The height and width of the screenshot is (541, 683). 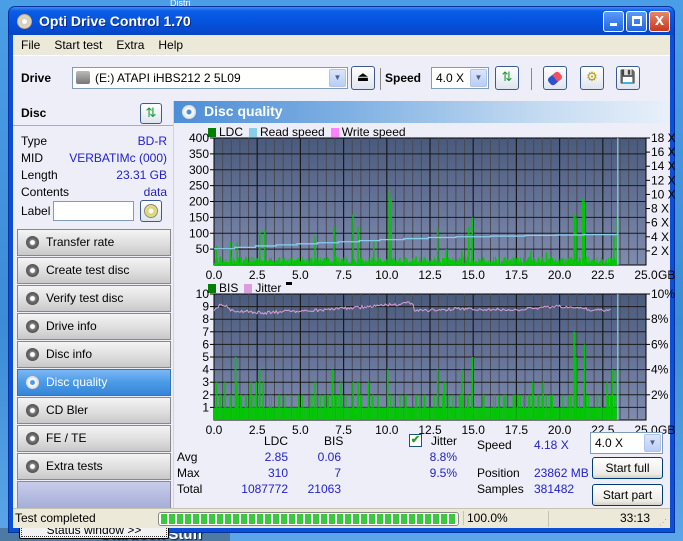 I want to click on nav-verify-test-disc: Verify test disc, so click(x=94, y=298).